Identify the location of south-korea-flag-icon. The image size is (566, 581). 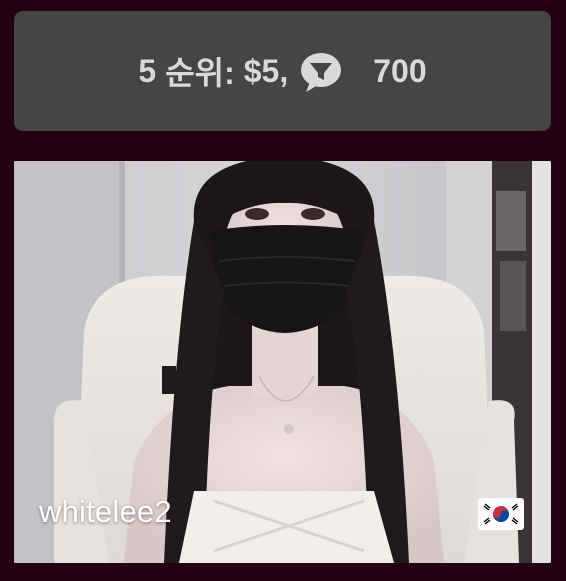
(501, 514).